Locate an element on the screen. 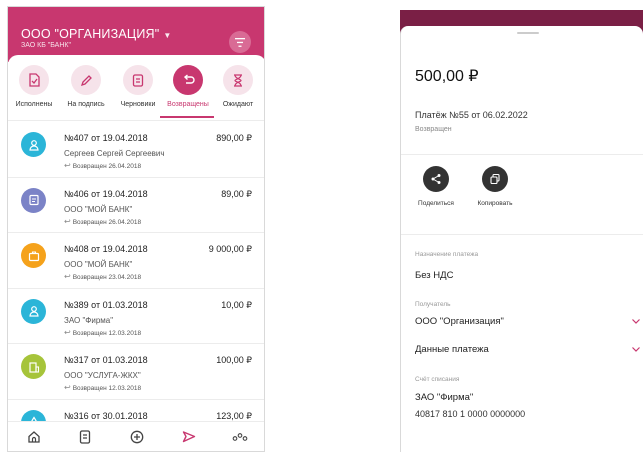 This screenshot has width=643, height=452. nav-payments is located at coordinates (189, 437).